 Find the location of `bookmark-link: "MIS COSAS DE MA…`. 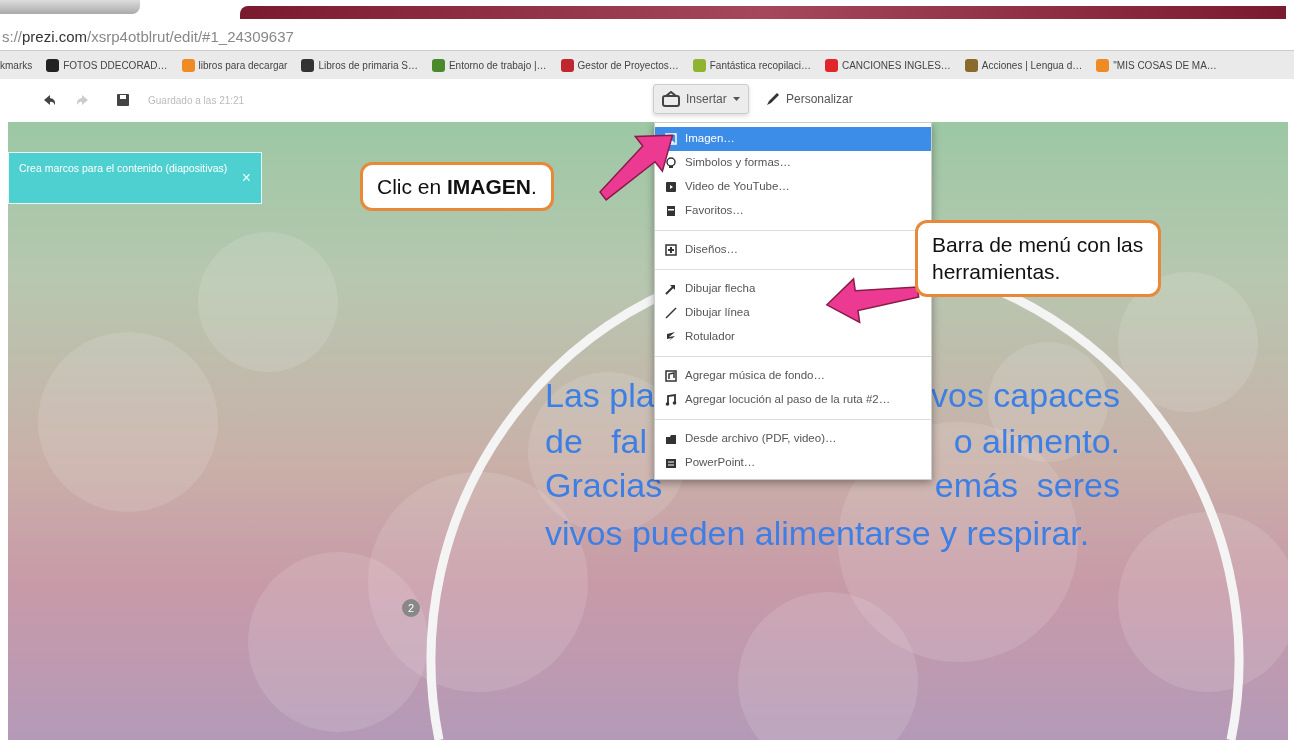

bookmark-link: "MIS COSAS DE MA… is located at coordinates (1156, 65).